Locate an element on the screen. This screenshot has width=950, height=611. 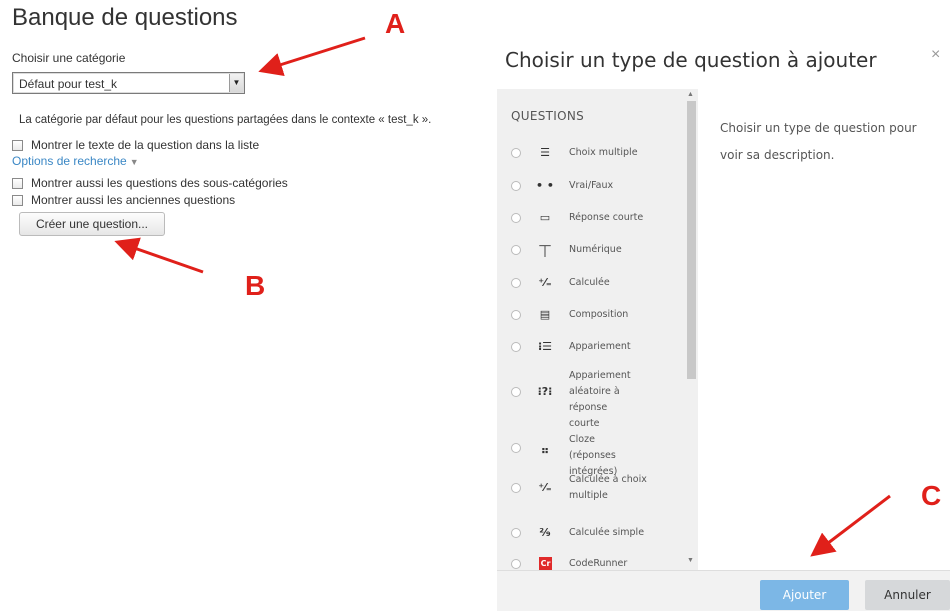
question-type-item: Cr CodeRunner is located at coordinates (590, 563).